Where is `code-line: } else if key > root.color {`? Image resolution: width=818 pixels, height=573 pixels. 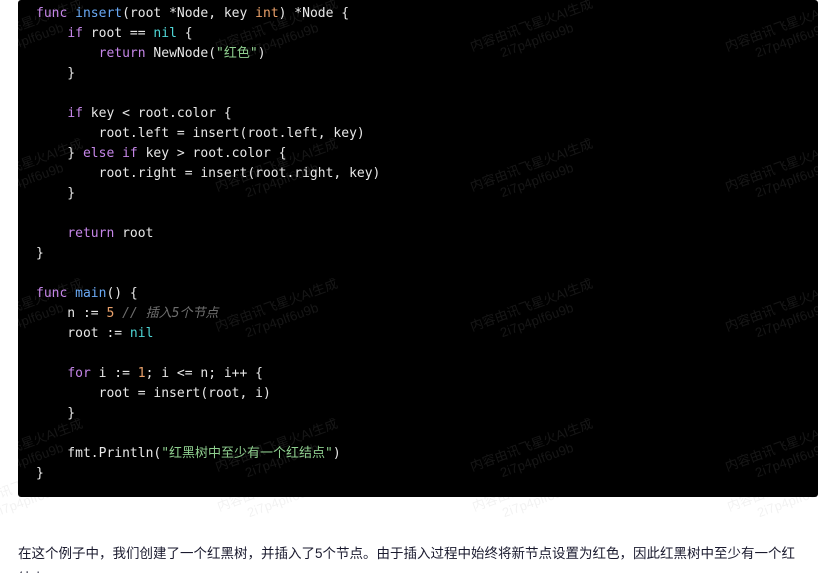 code-line: } else if key > root.color { is located at coordinates (418, 154).